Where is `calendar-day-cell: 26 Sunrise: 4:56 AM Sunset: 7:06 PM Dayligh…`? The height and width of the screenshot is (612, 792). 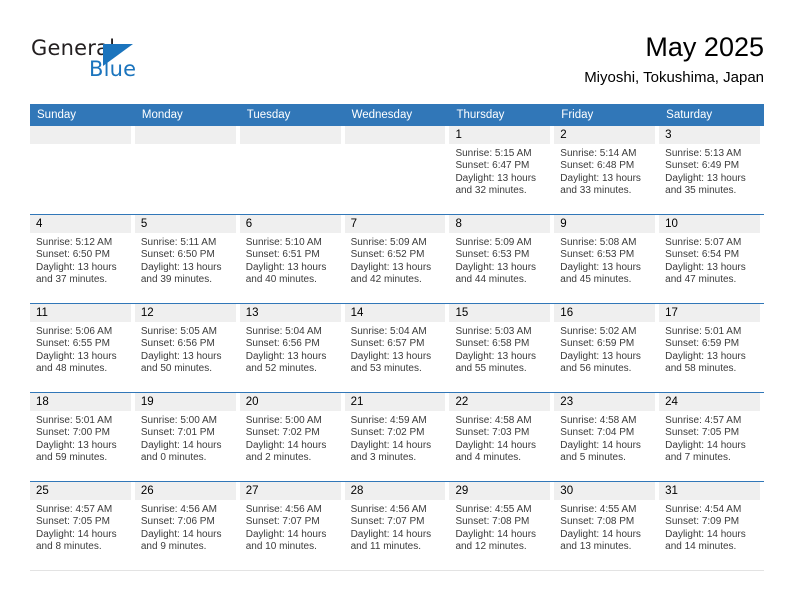
calendar-day-cell: 26 Sunrise: 4:56 AM Sunset: 7:06 PM Dayligh… is located at coordinates (187, 526).